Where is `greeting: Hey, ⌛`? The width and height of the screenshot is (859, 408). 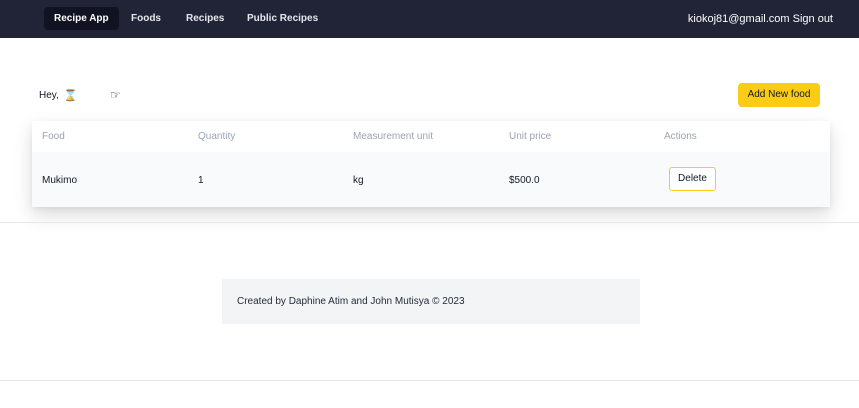
greeting: Hey, ⌛ is located at coordinates (58, 95).